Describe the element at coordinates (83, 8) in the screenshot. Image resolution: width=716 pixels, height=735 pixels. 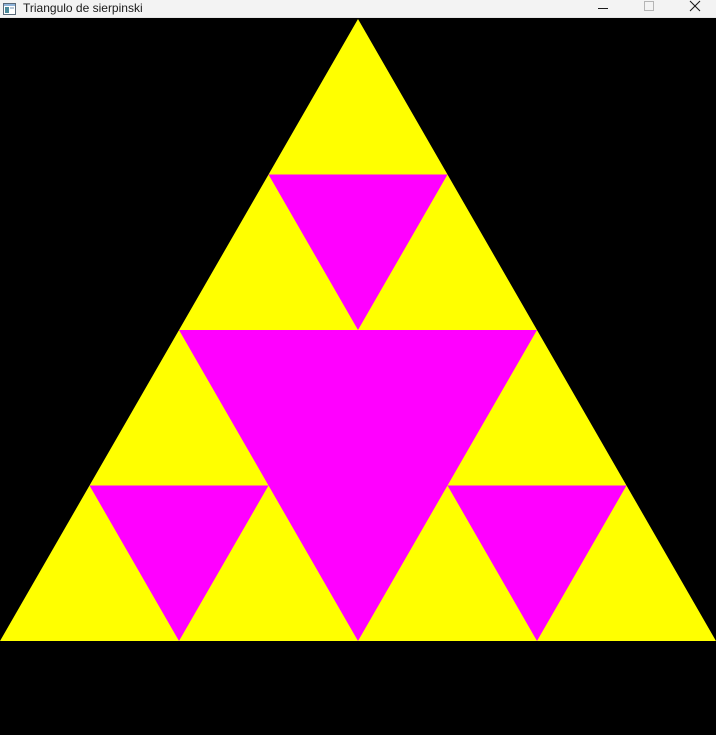
I see `window-title: Triangulo de sierpinski` at that location.